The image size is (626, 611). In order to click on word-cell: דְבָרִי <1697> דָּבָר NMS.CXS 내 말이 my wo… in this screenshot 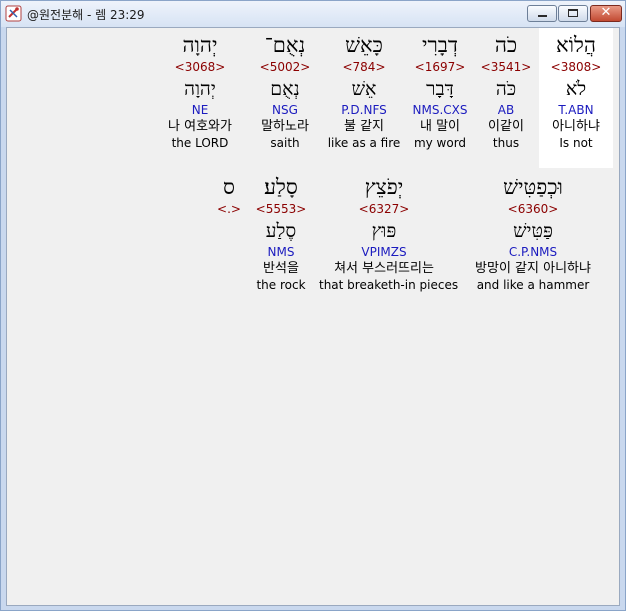, I will do `click(440, 91)`.